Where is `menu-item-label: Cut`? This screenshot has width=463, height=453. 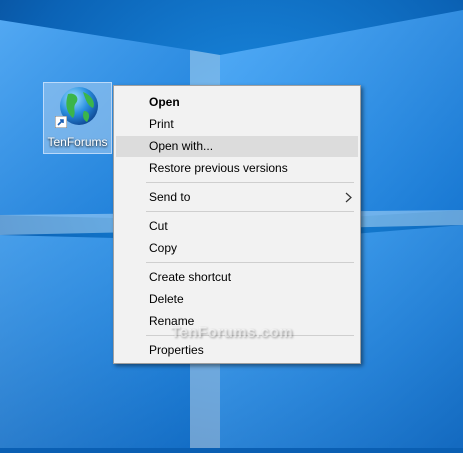
menu-item-label: Cut is located at coordinates (158, 226).